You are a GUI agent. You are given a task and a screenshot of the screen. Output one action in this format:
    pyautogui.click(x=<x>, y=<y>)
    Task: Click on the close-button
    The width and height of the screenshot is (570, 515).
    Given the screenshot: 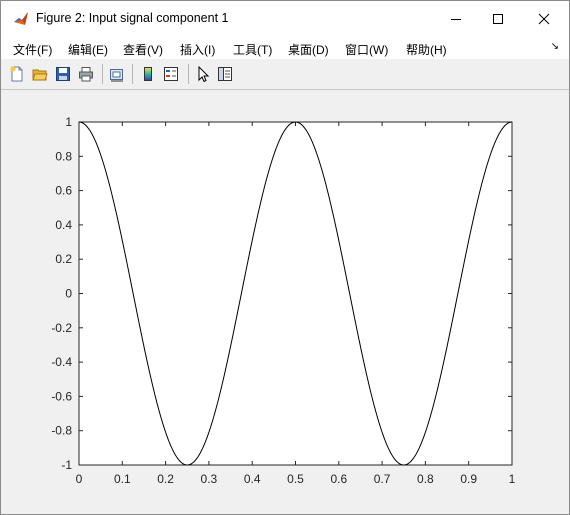 What is the action you would take?
    pyautogui.click(x=544, y=19)
    